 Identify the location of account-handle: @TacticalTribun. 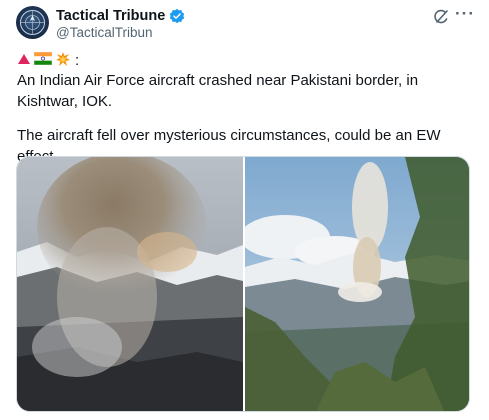
(104, 32).